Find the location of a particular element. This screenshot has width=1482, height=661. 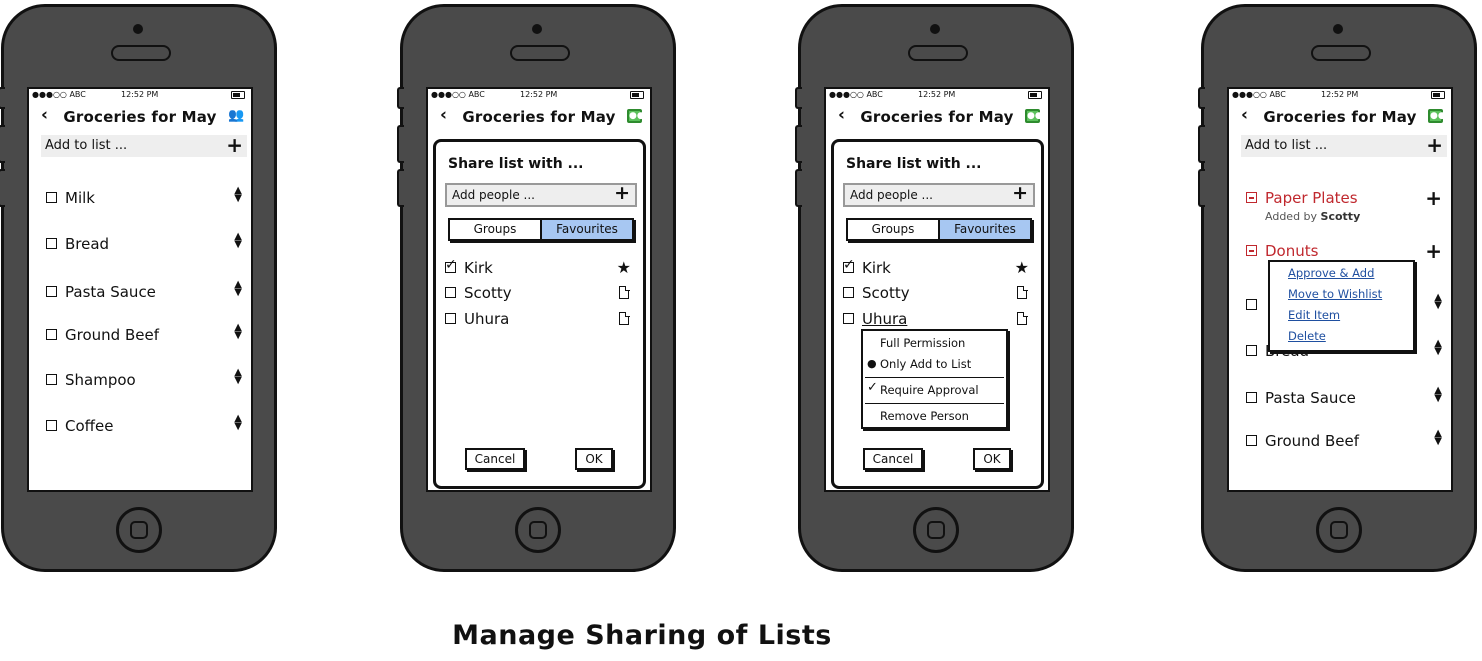

menu-item-only-add-to-list: Only Add to List is located at coordinates (925, 364).